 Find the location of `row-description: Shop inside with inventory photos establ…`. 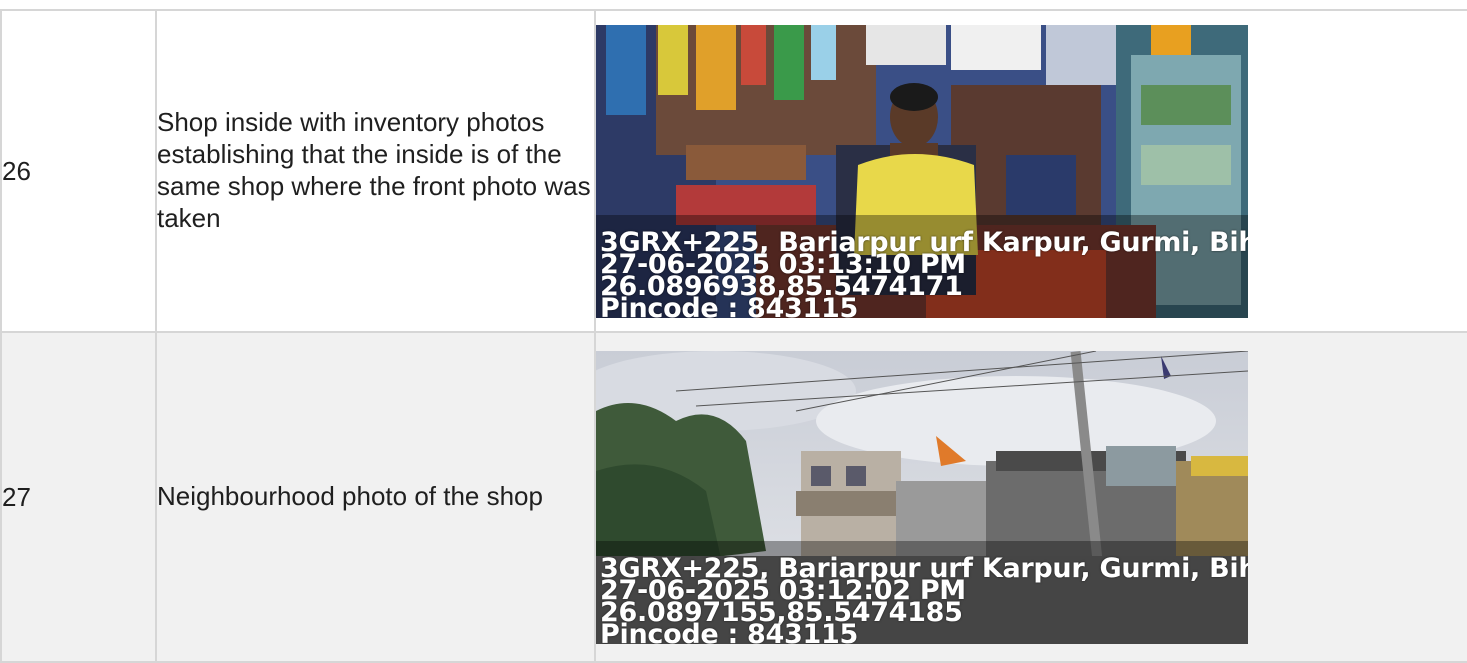

row-description: Shop inside with inventory photos establ… is located at coordinates (375, 171).